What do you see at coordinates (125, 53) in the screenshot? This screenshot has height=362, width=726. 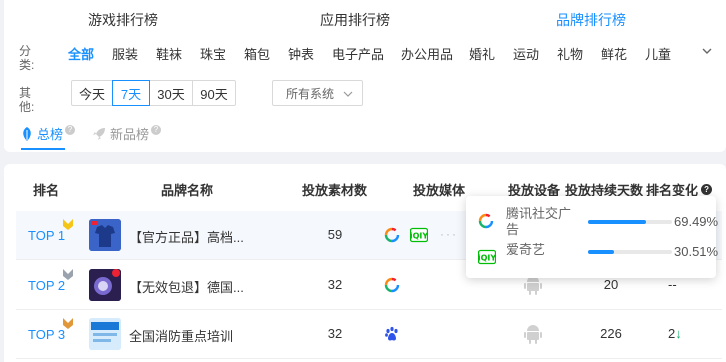 I see `category-clothing: 服装` at bounding box center [125, 53].